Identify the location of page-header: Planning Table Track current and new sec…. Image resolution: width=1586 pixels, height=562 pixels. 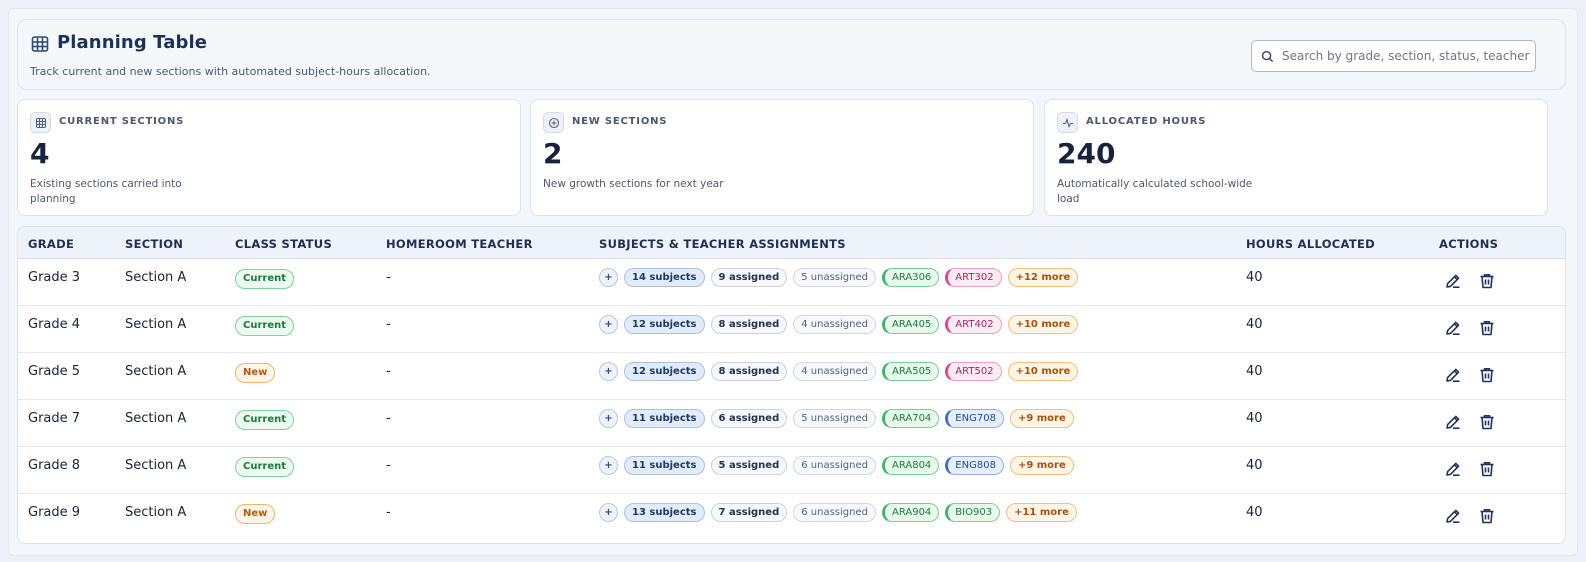
(791, 54).